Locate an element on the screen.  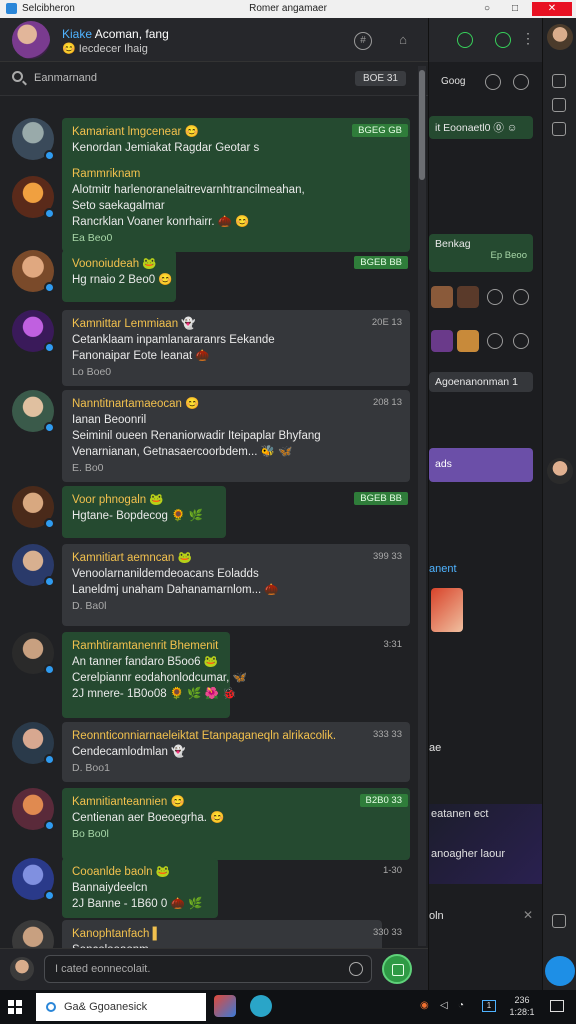
profile-avatar is located at coordinates (560, 37).